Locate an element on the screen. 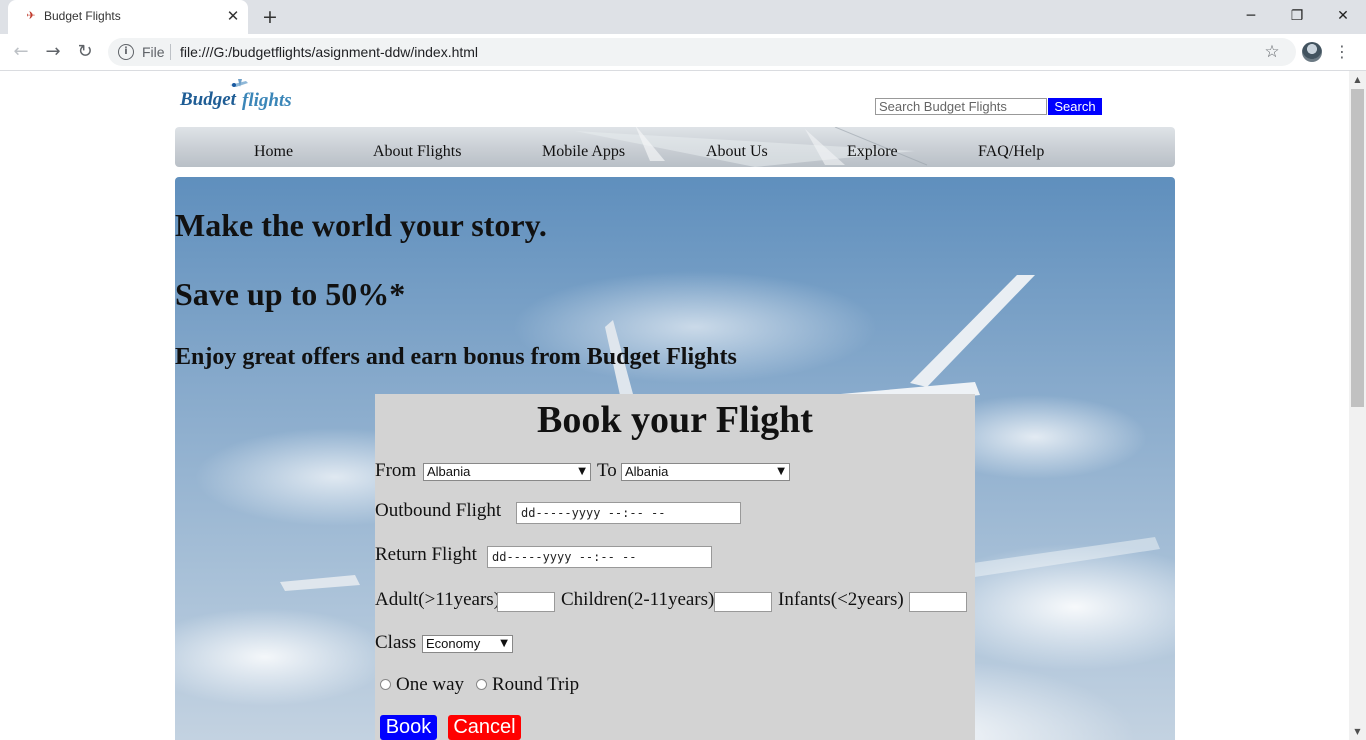  browser-menu-icon: ⋮ is located at coordinates (1342, 52).